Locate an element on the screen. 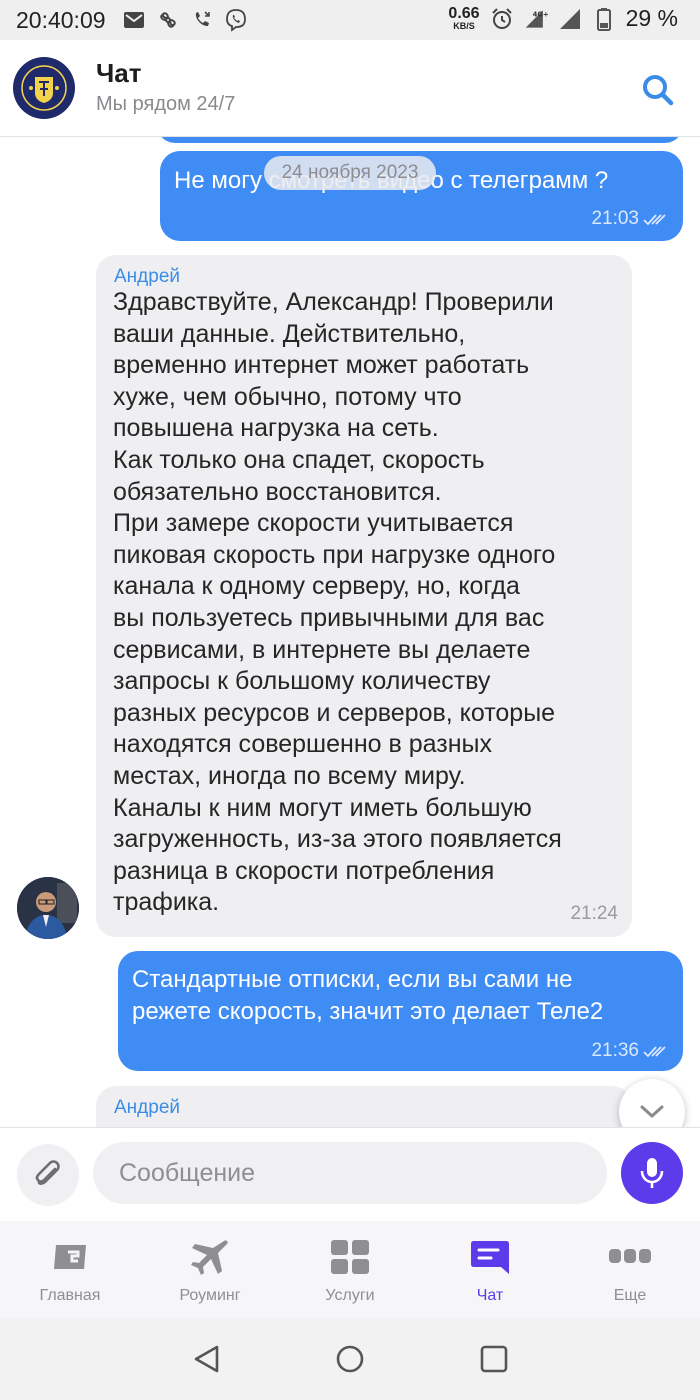 This screenshot has width=700, height=1400. grid-icon is located at coordinates (350, 1257).